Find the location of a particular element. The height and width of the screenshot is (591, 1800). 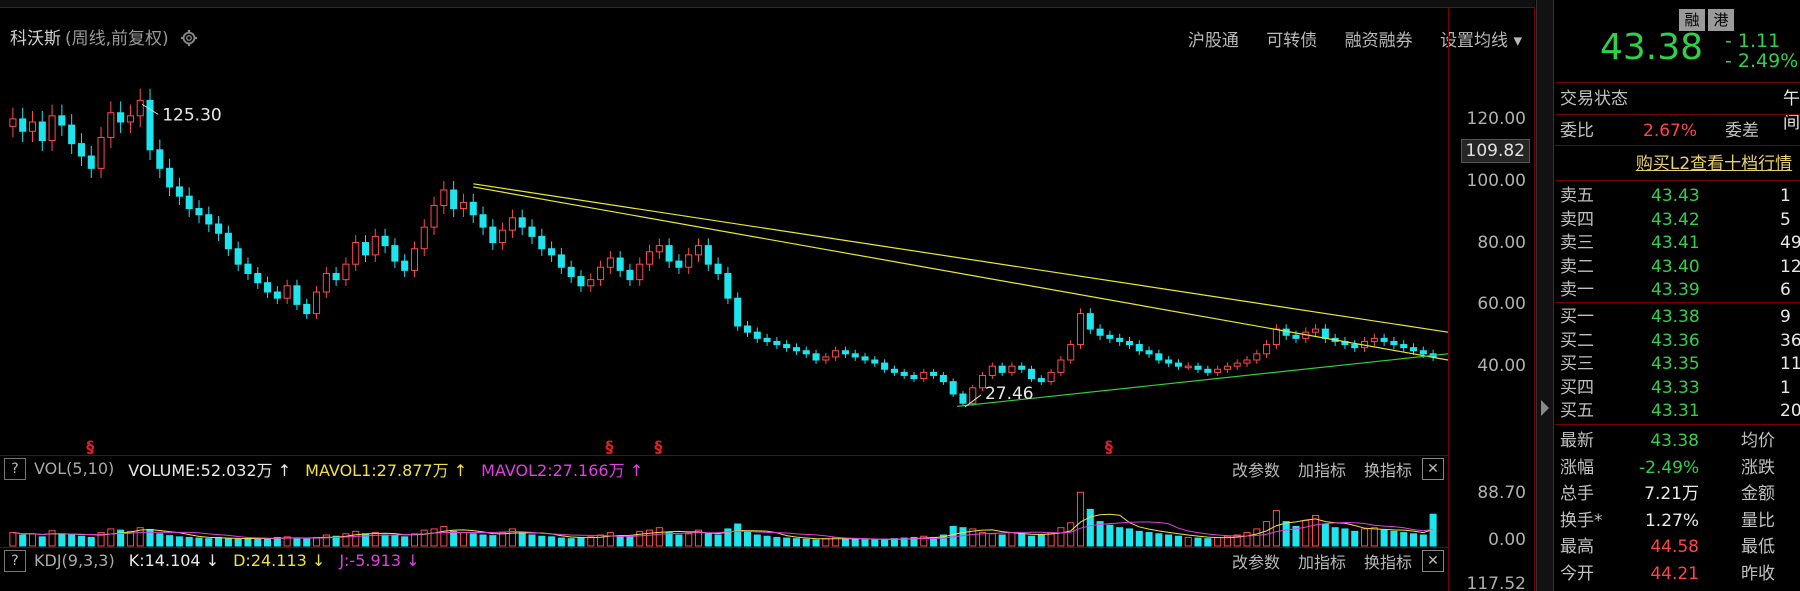

sell-level-volume: 5 is located at coordinates (1785, 219).